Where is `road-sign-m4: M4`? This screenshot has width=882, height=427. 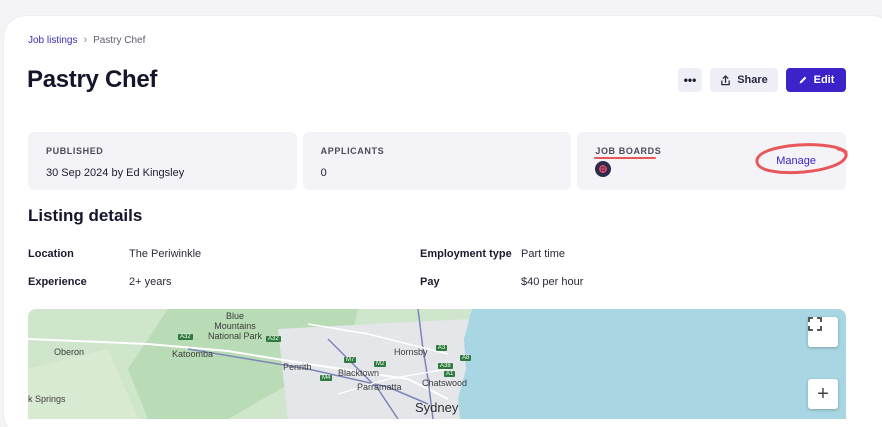 road-sign-m4: M4 is located at coordinates (326, 378).